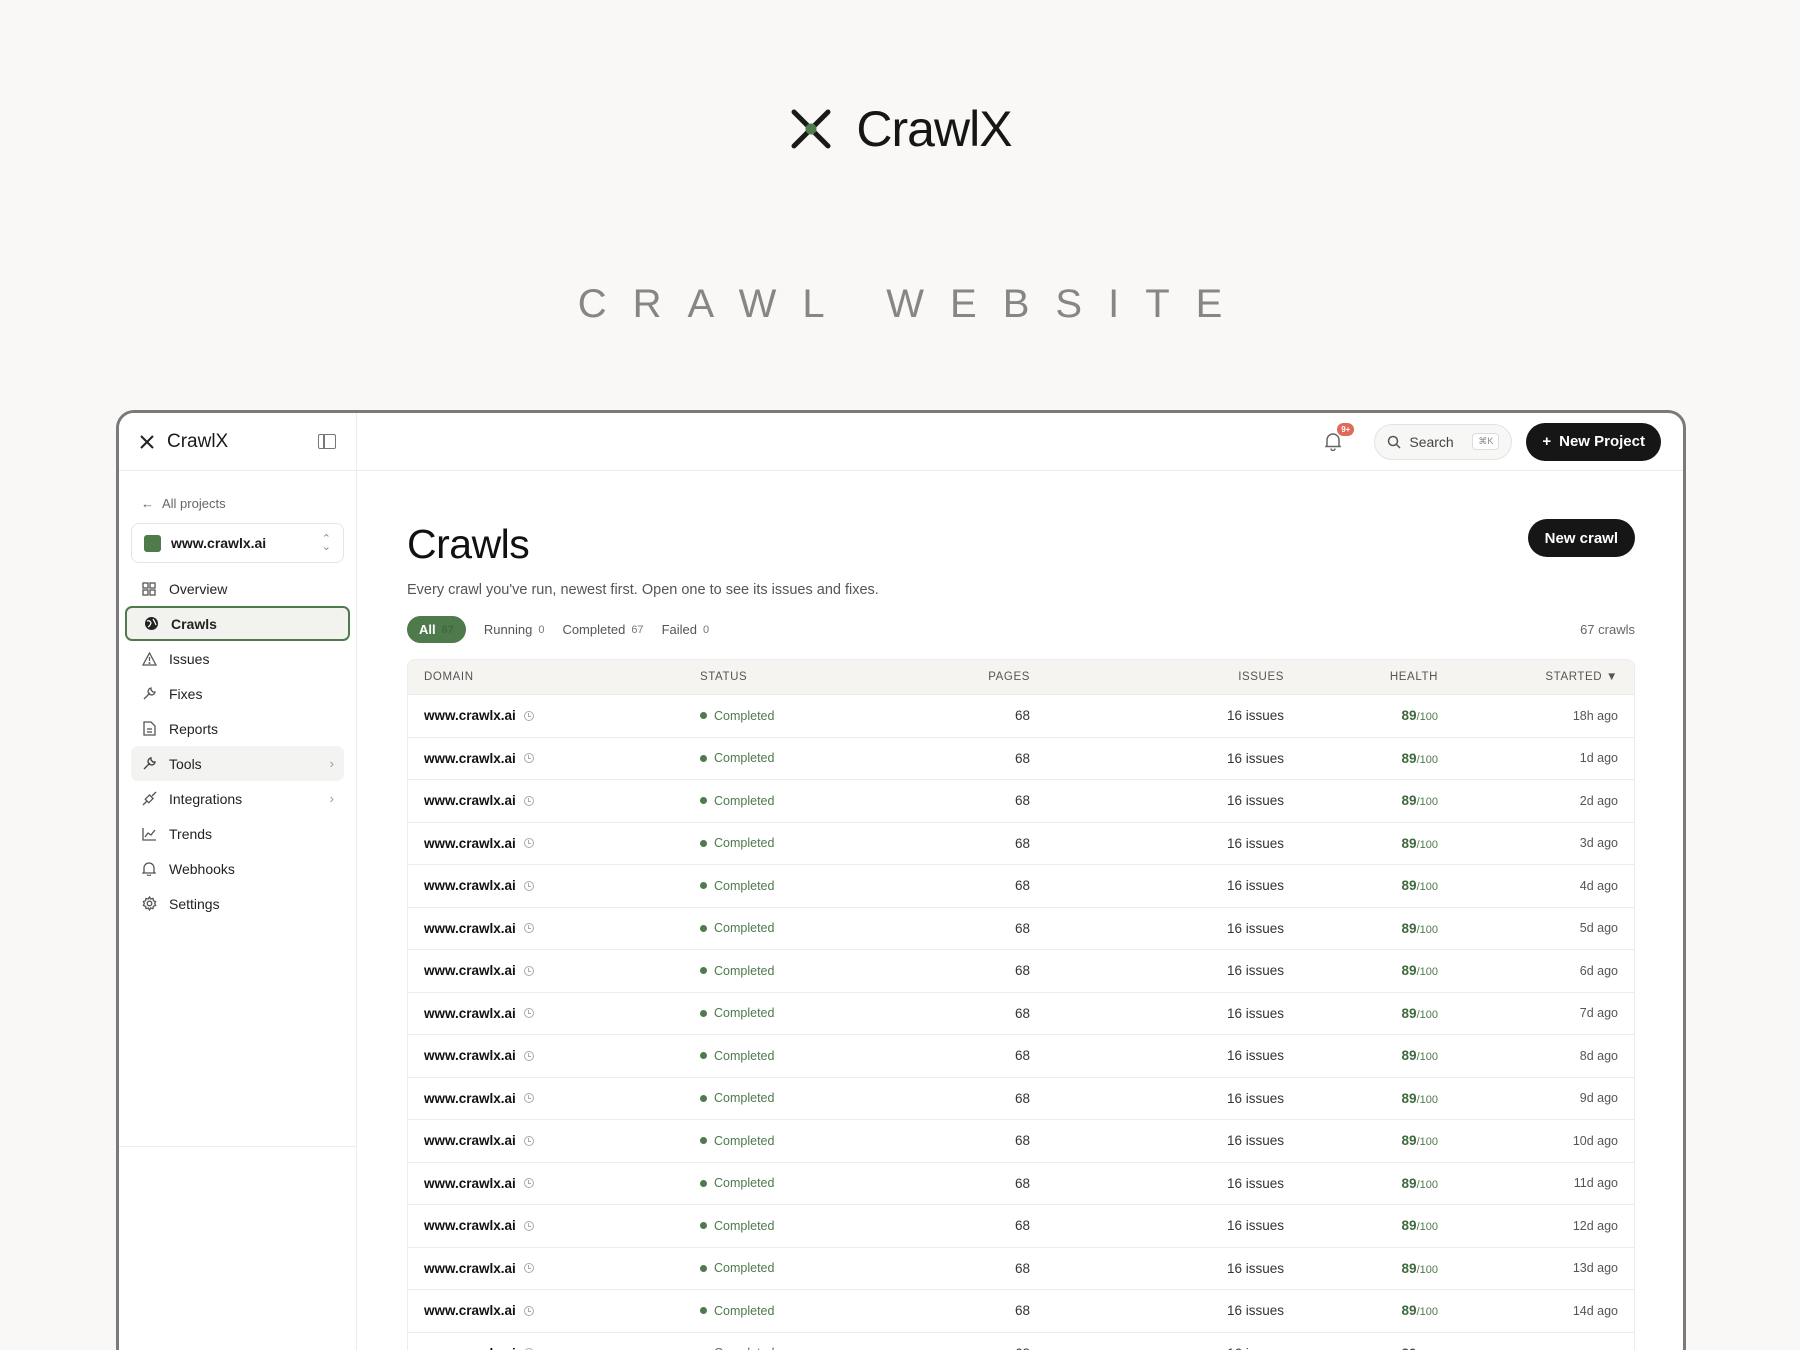 Image resolution: width=1800 pixels, height=1350 pixels. Describe the element at coordinates (237, 868) in the screenshot. I see `sidebar-item-webhooks: Webhooks` at that location.